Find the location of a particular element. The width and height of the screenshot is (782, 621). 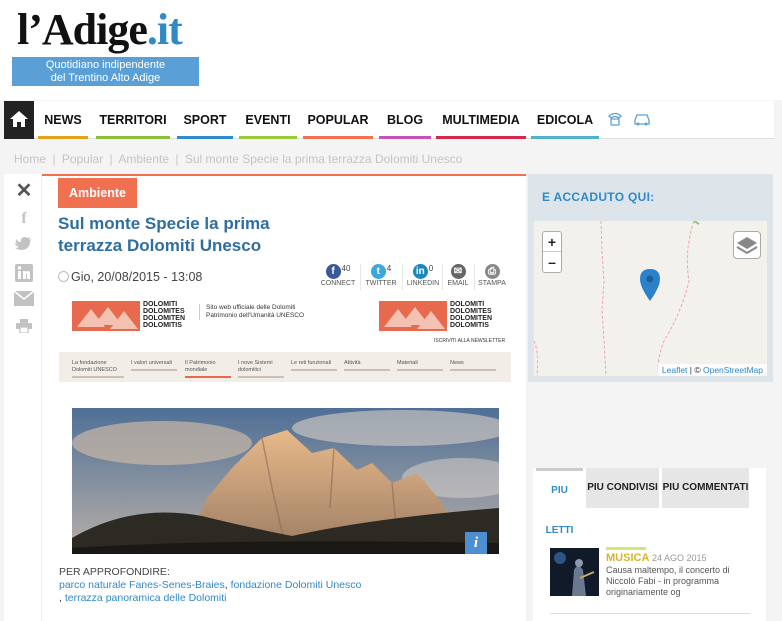

tab-most-shared: PIU CONDIVISI is located at coordinates (622, 488).